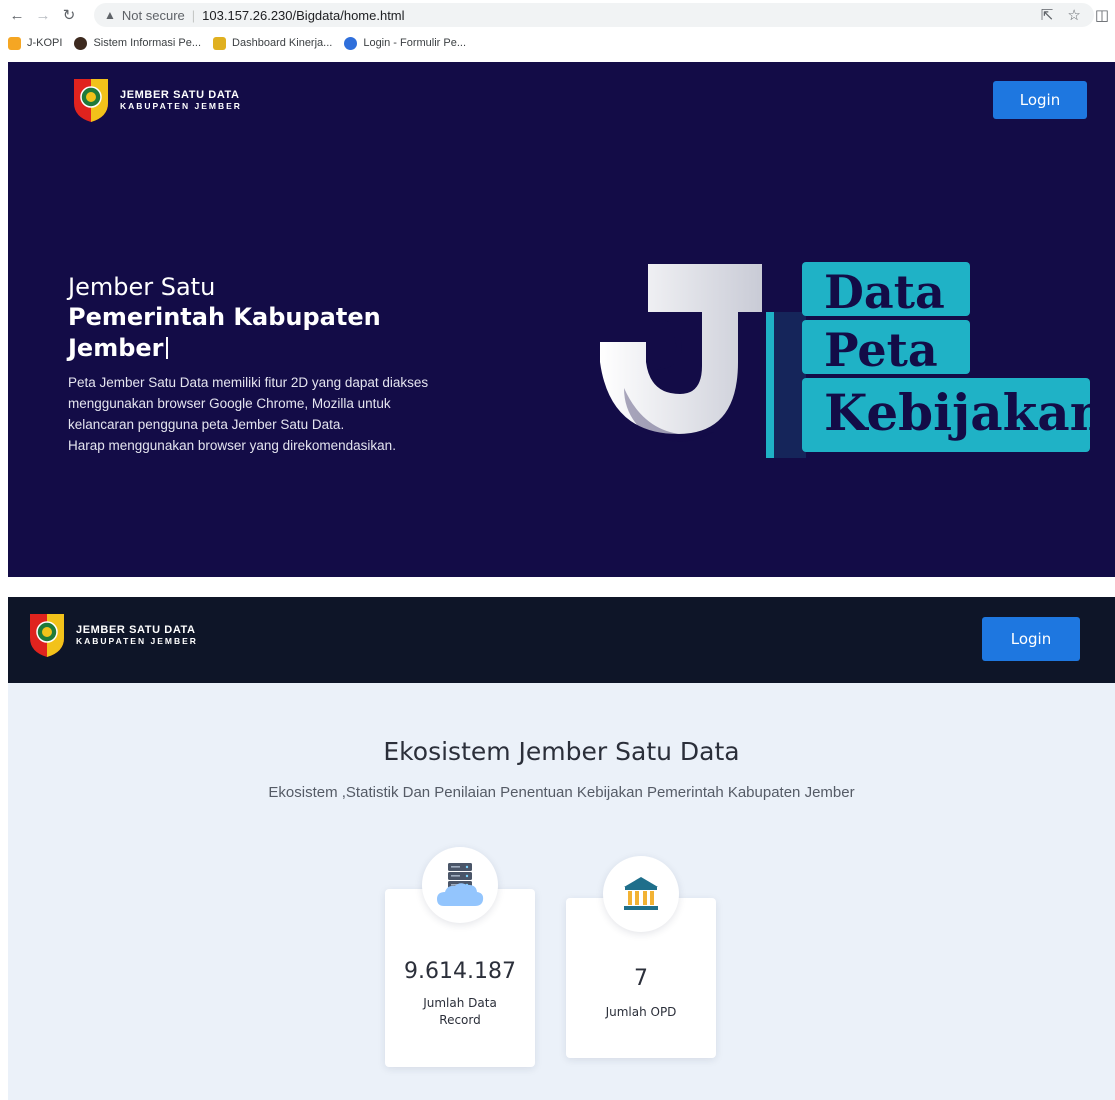  I want to click on logo-word-peta: Peta, so click(881, 350).